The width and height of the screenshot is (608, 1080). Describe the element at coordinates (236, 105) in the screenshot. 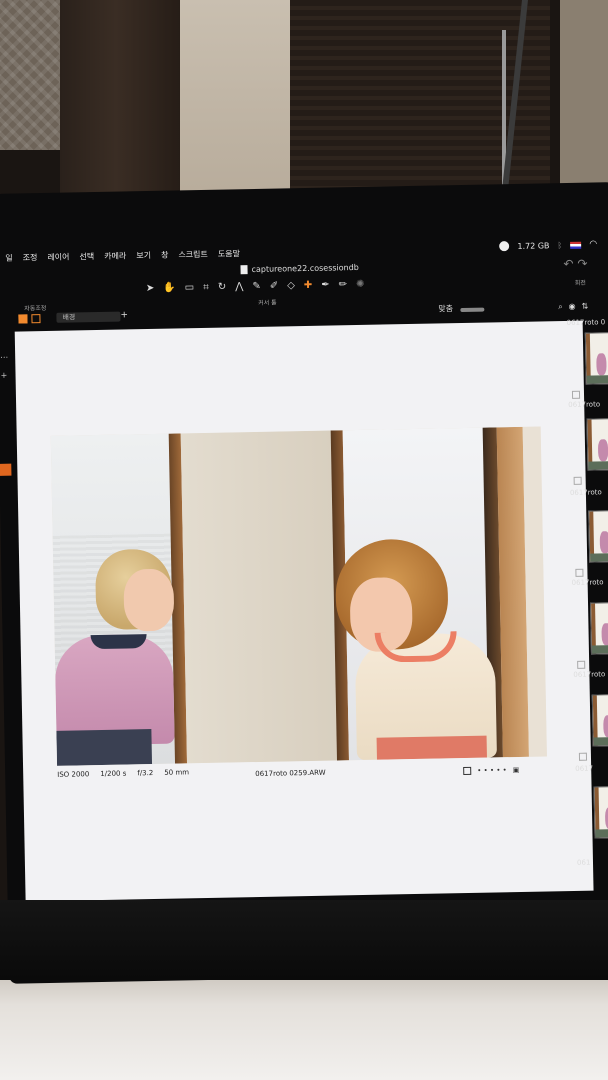

I see `light-wall` at that location.